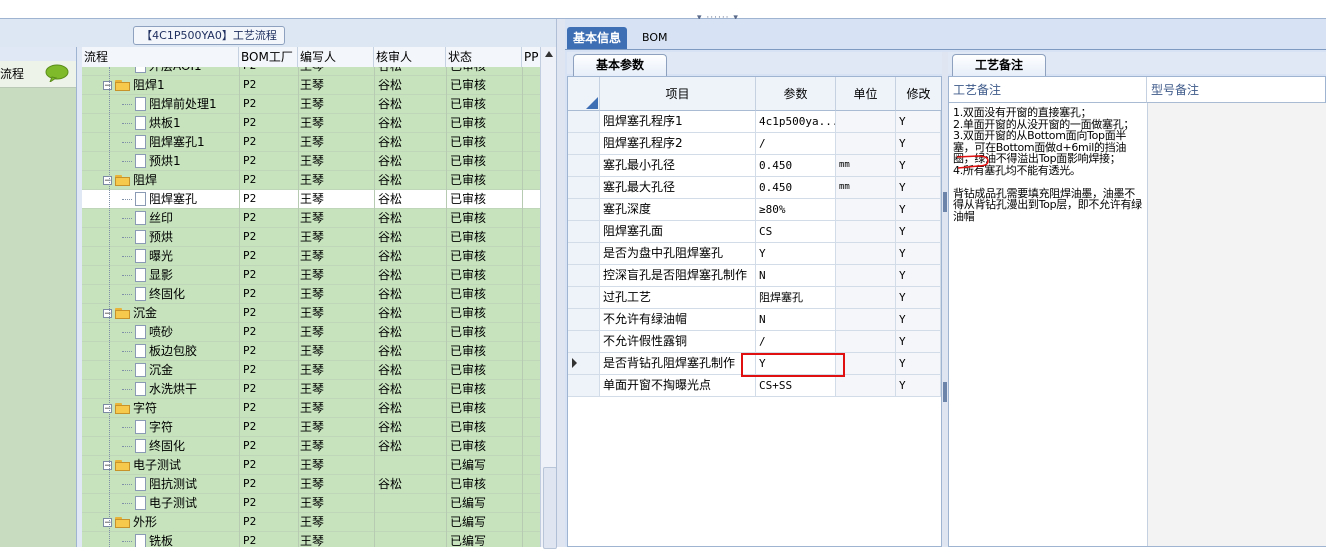  I want to click on tree-row: 阻焊塞孔1 P2 王琴 谷松 已审核, so click(311, 142).